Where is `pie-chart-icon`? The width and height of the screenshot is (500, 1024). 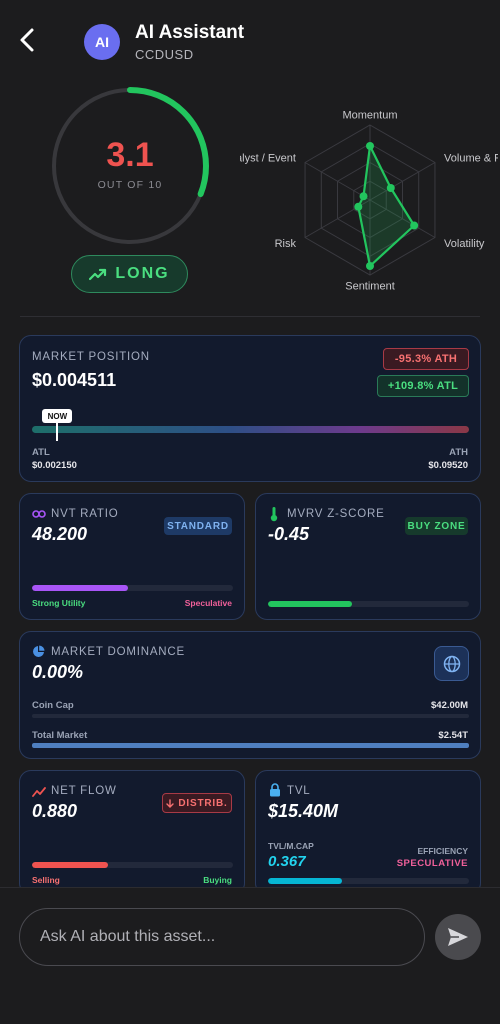 pie-chart-icon is located at coordinates (39, 651).